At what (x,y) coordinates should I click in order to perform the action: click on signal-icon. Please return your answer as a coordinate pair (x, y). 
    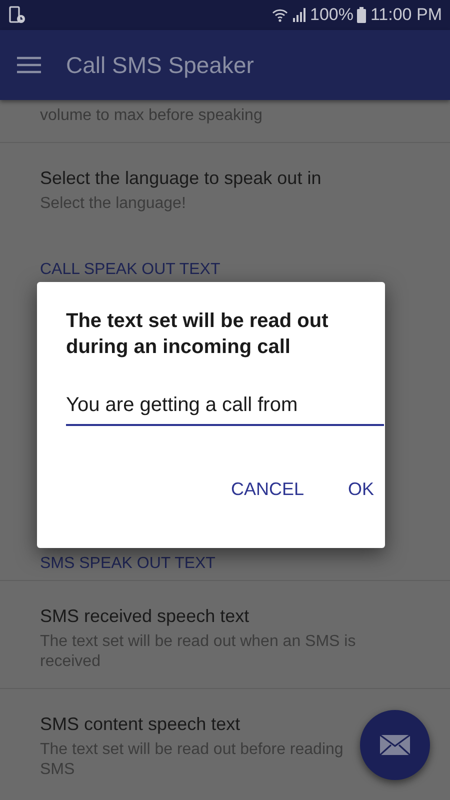
    Looking at the image, I should click on (299, 15).